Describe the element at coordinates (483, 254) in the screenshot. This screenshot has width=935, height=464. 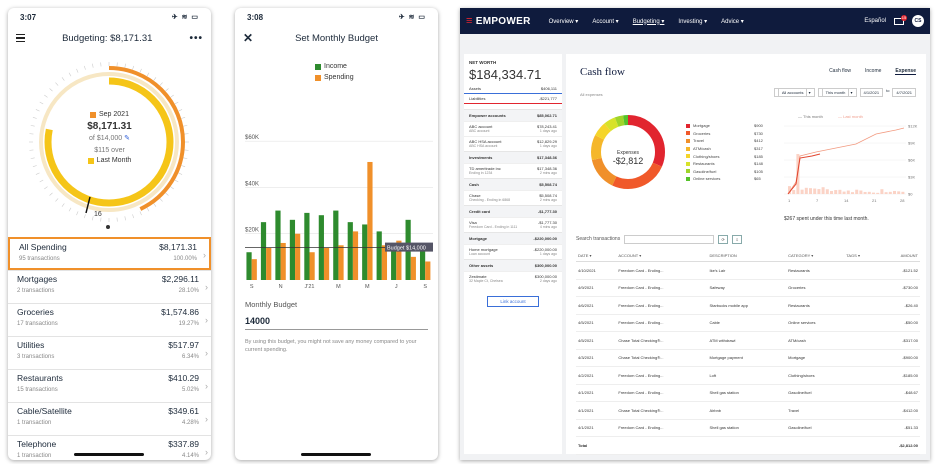
I see `account-sub: Loan account` at that location.